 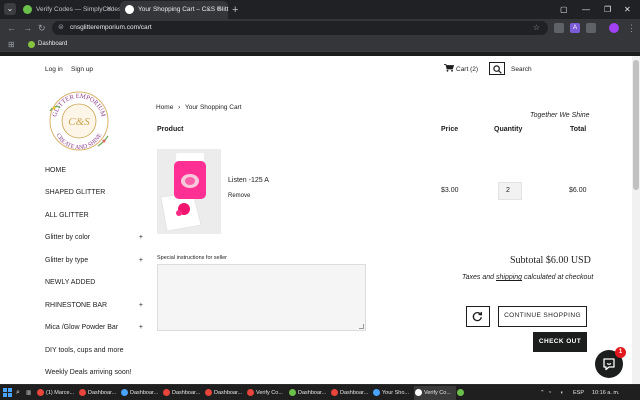 What do you see at coordinates (10, 9) in the screenshot?
I see `tab-search-icon: ⌄` at bounding box center [10, 9].